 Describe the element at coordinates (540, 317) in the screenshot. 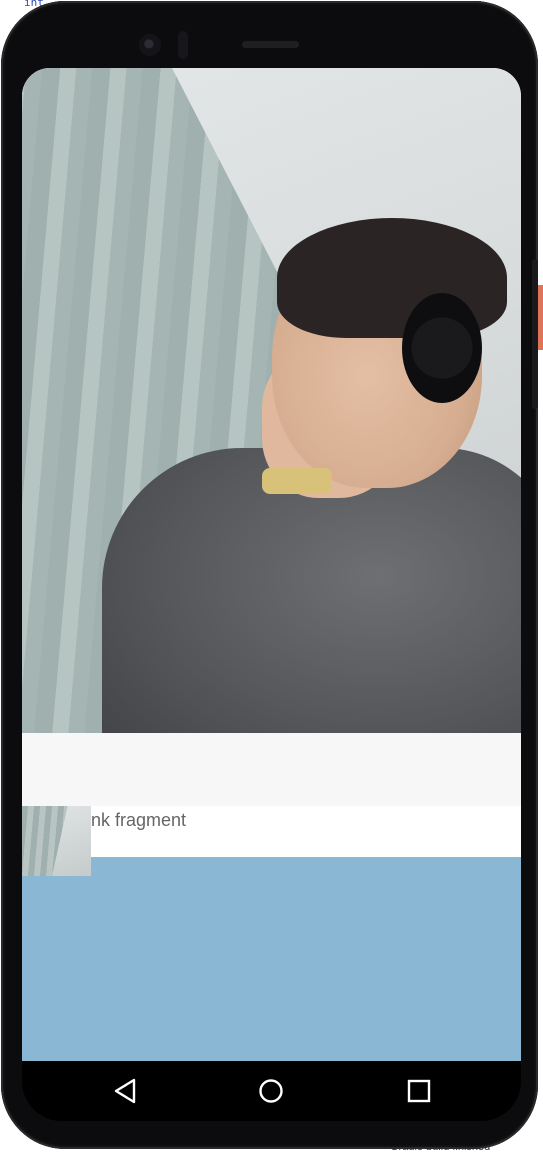

I see `ide-background-accent` at that location.